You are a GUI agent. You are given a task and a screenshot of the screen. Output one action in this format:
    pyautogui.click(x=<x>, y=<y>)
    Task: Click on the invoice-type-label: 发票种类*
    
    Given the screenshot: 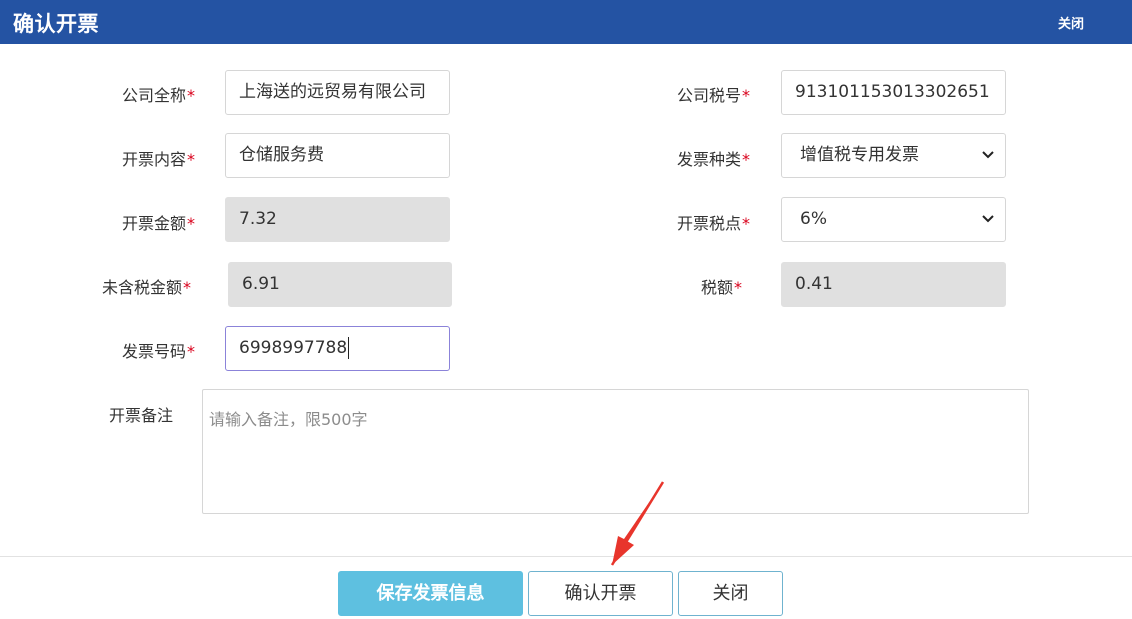 What is the action you would take?
    pyautogui.click(x=713, y=158)
    